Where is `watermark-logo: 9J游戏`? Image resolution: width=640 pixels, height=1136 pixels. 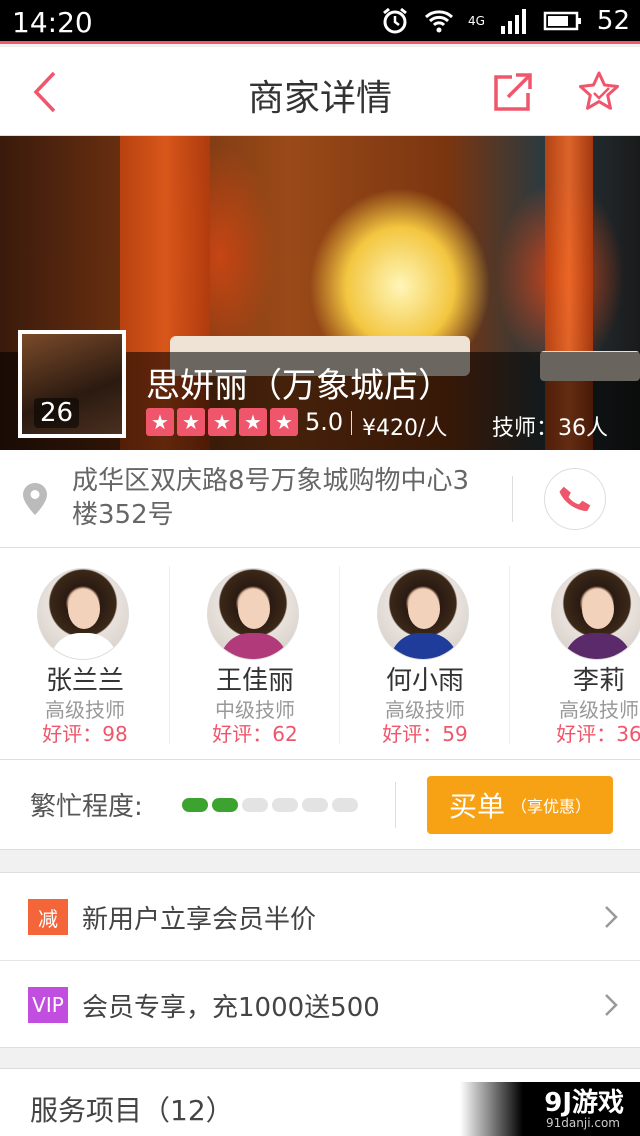 watermark-logo: 9J游戏 is located at coordinates (584, 1103).